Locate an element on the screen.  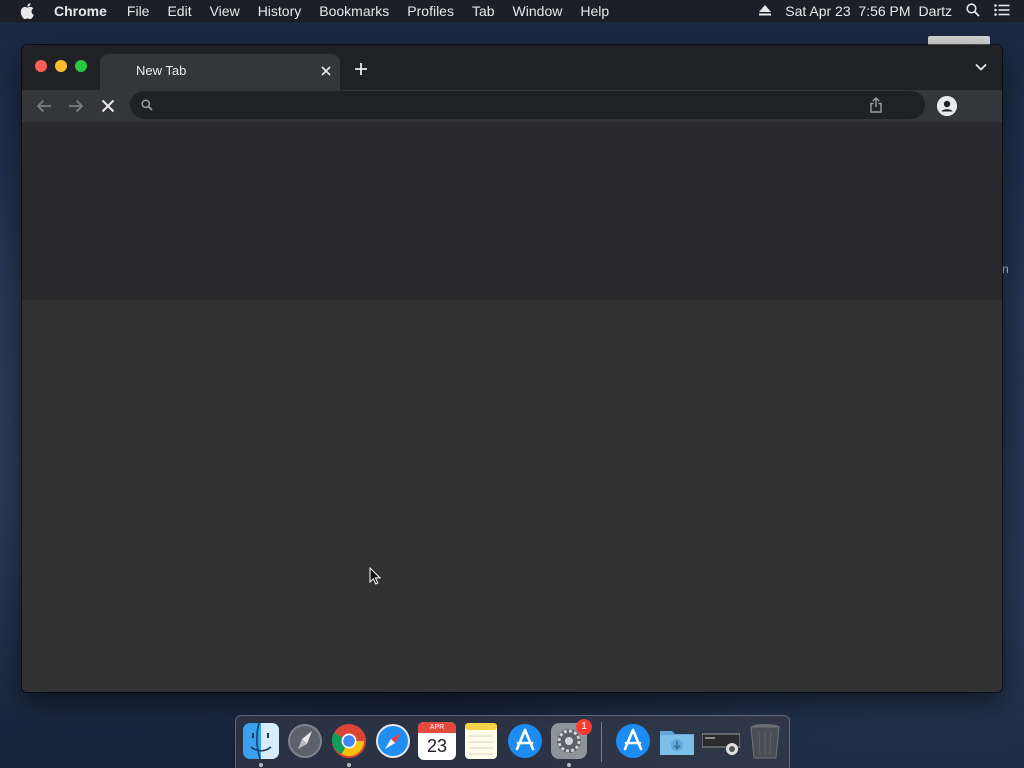
mouse-pointer-icon is located at coordinates (375, 576).